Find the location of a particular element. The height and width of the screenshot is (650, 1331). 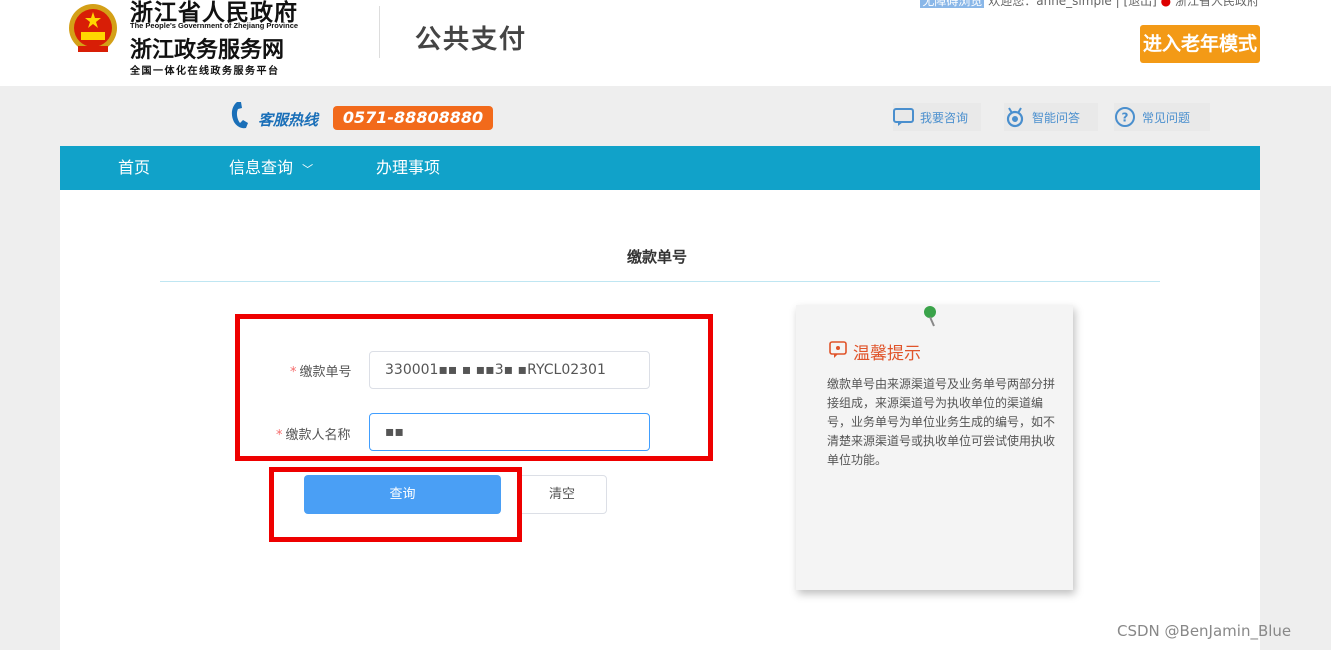

region-link: 浙江省人民政府 is located at coordinates (1217, 4).